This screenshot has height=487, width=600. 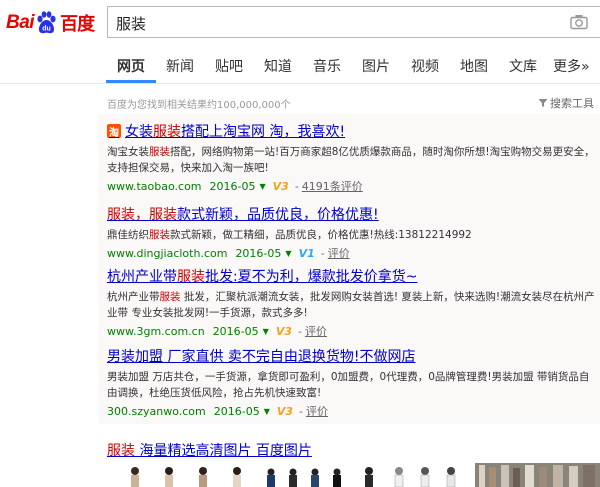 I want to click on tab-map: 地图, so click(x=474, y=66).